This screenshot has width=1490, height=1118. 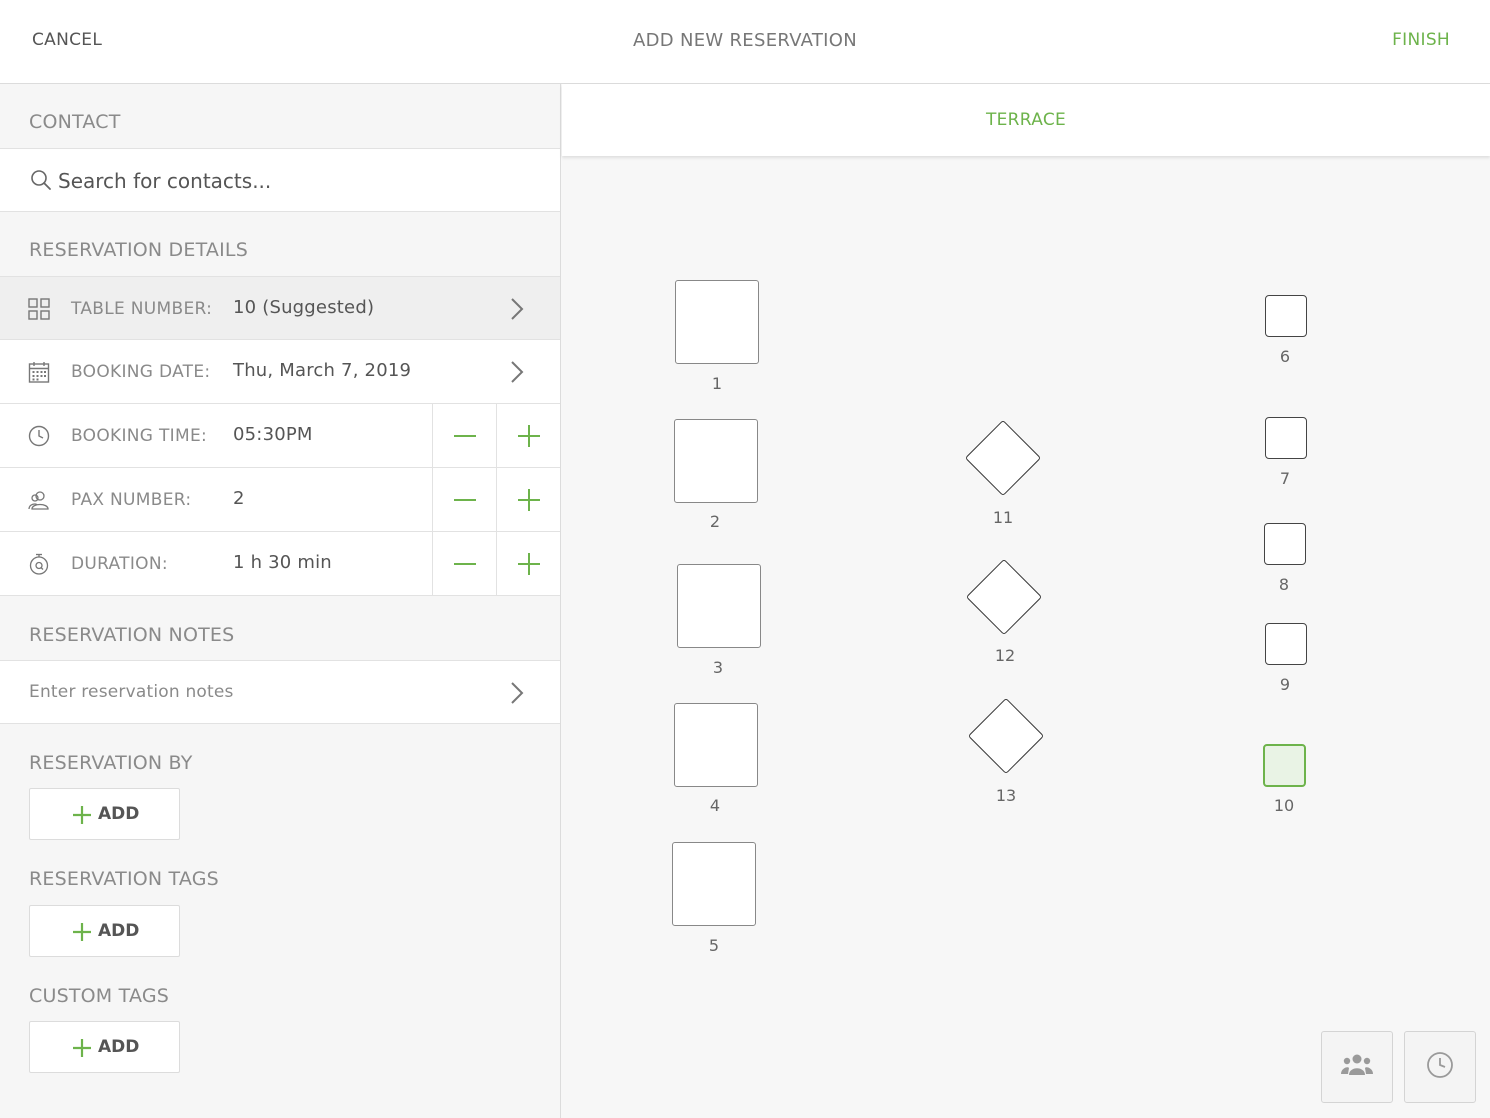 What do you see at coordinates (99, 996) in the screenshot?
I see `custom-tags-title: CUSTOM TAGS` at bounding box center [99, 996].